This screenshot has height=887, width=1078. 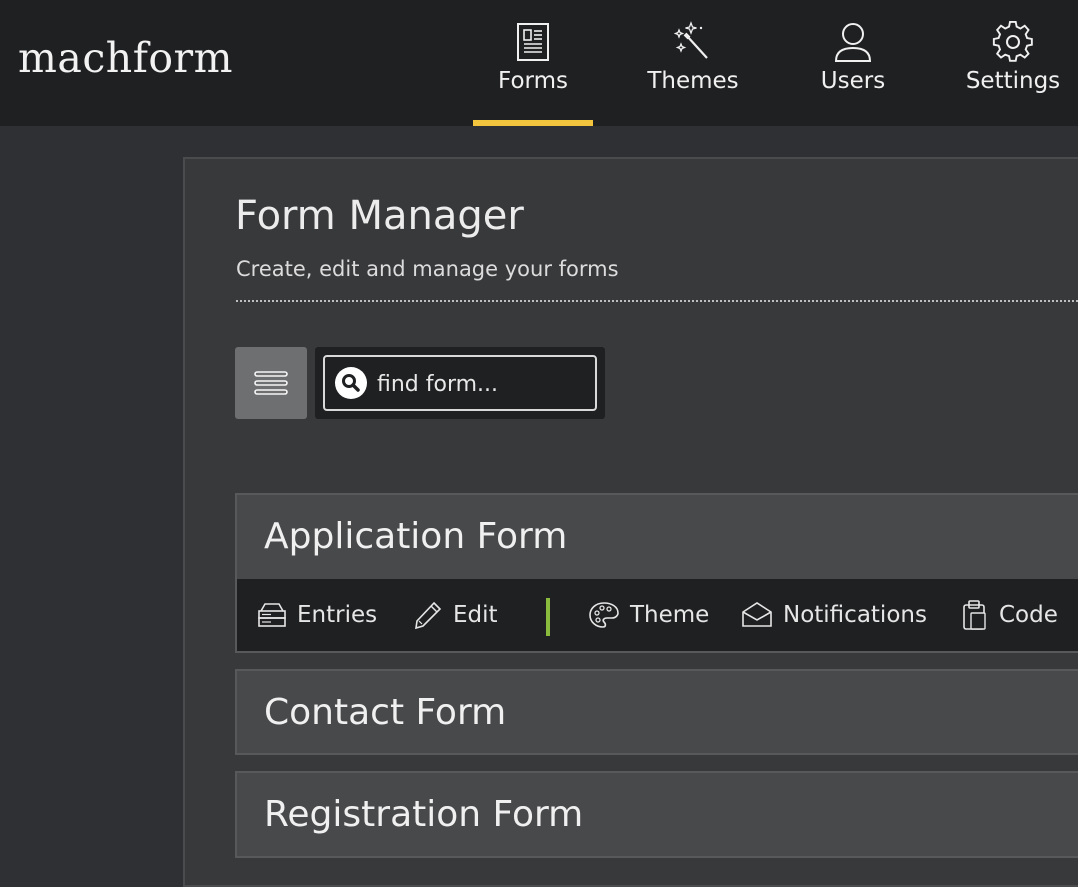 I want to click on magic-wand-icon, so click(x=690, y=40).